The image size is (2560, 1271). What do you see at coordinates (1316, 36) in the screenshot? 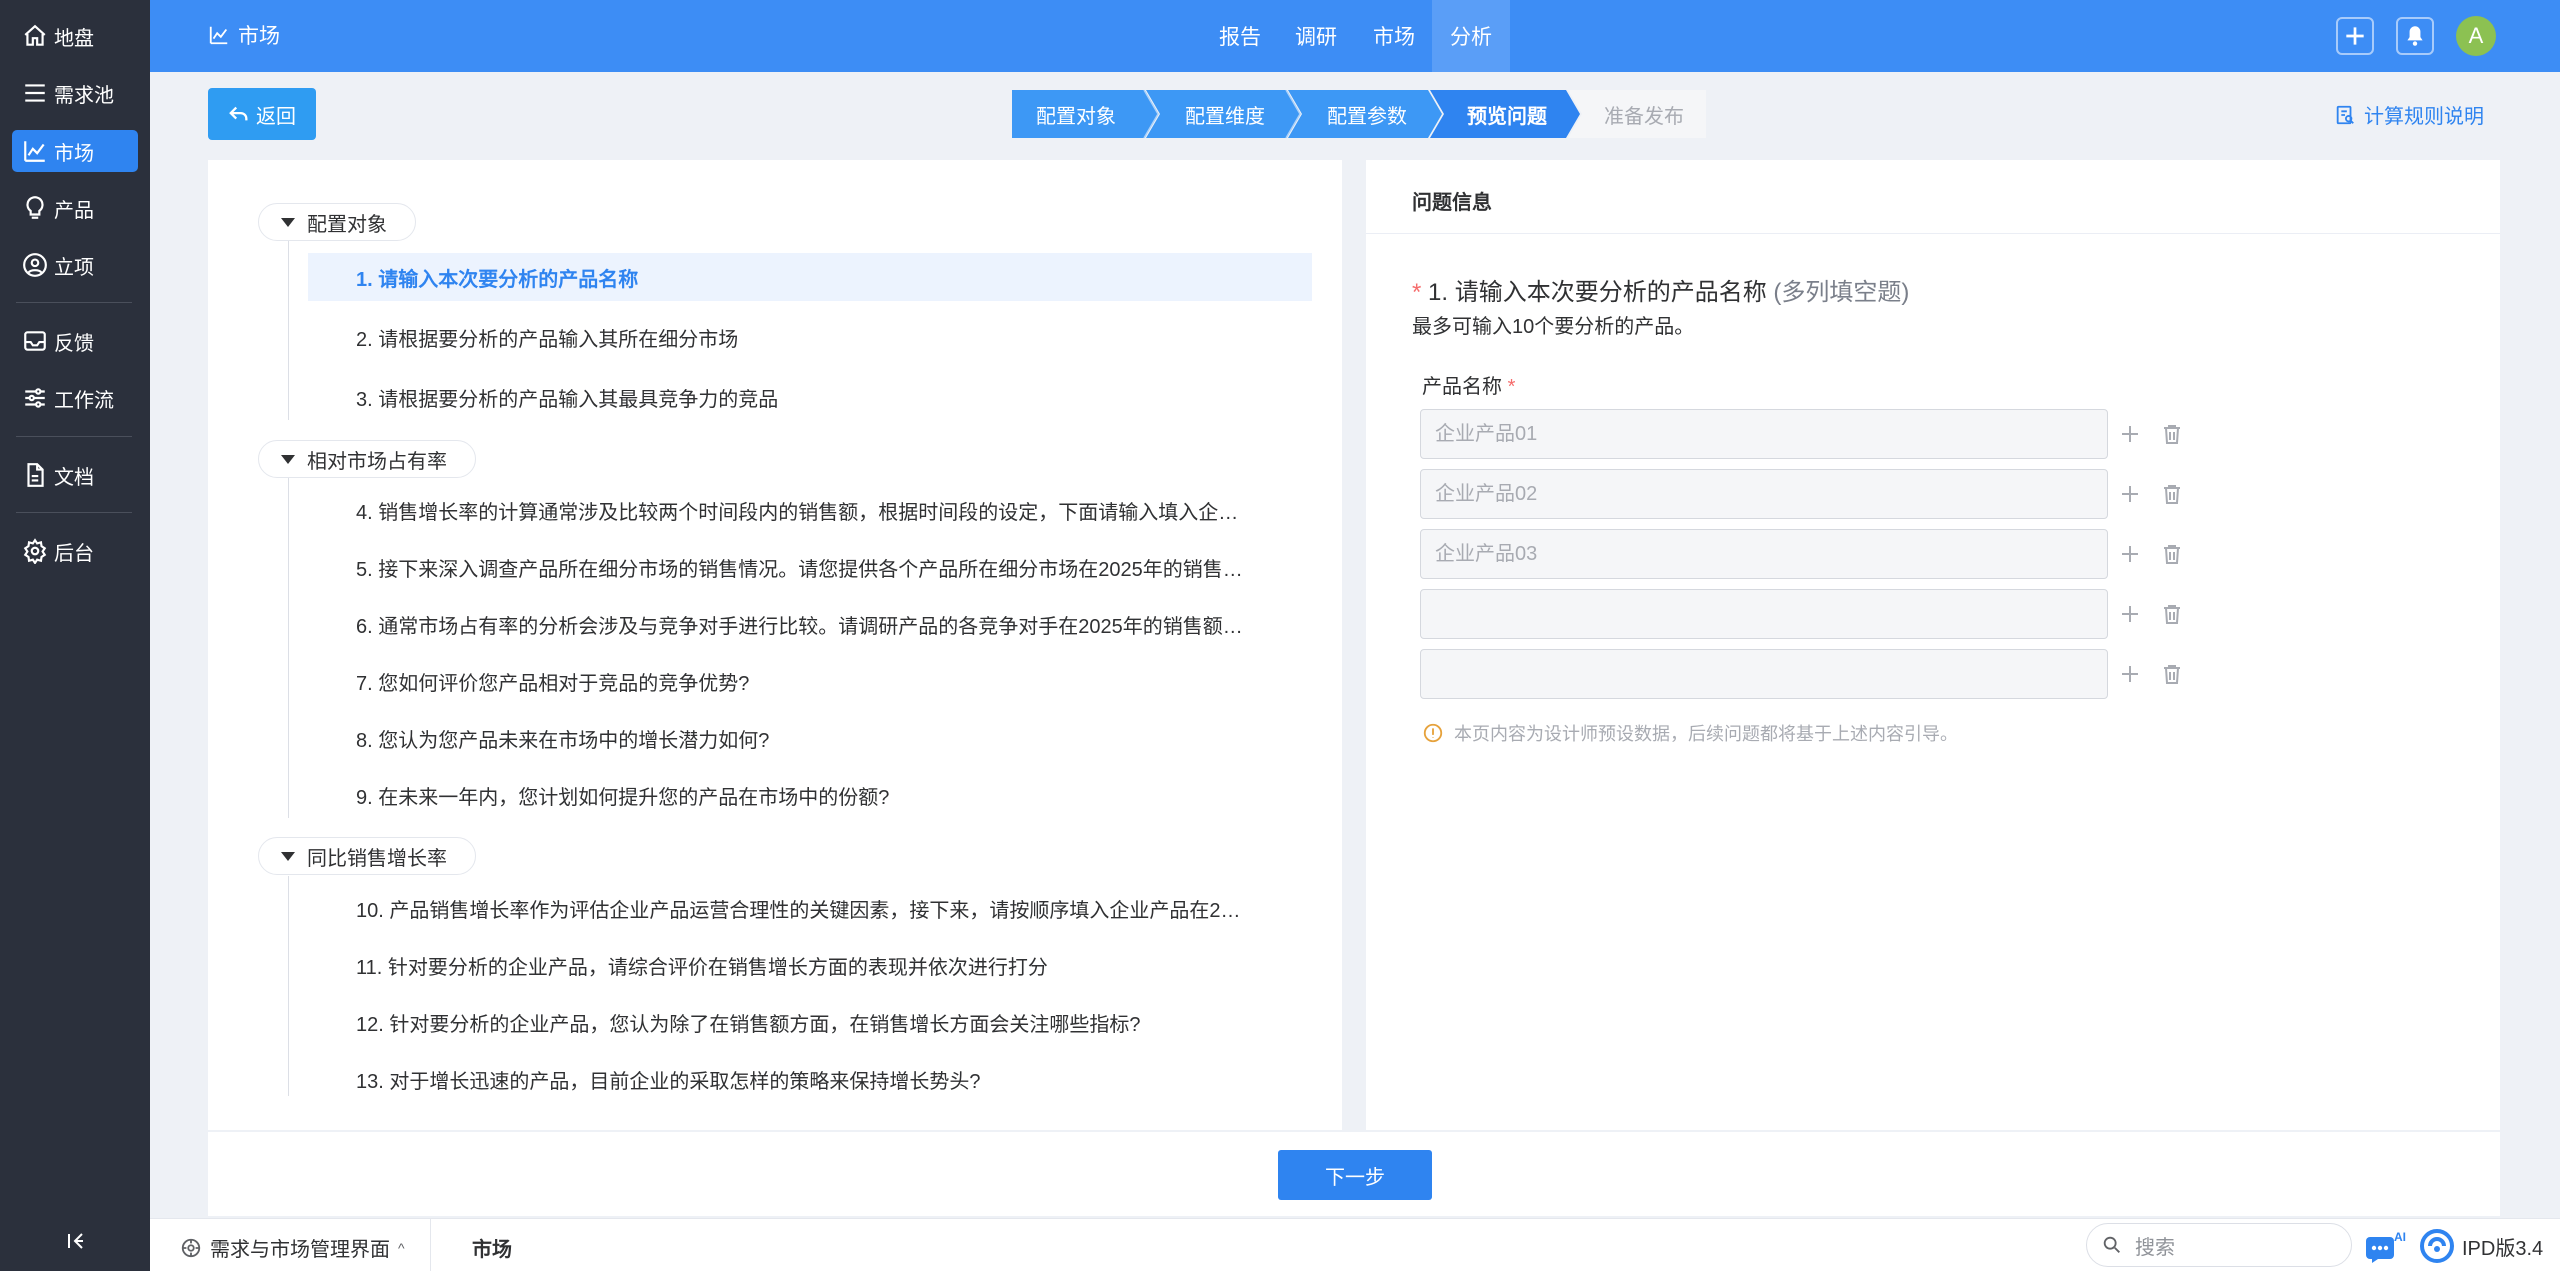
I see `top-nav-research: 调研` at bounding box center [1316, 36].